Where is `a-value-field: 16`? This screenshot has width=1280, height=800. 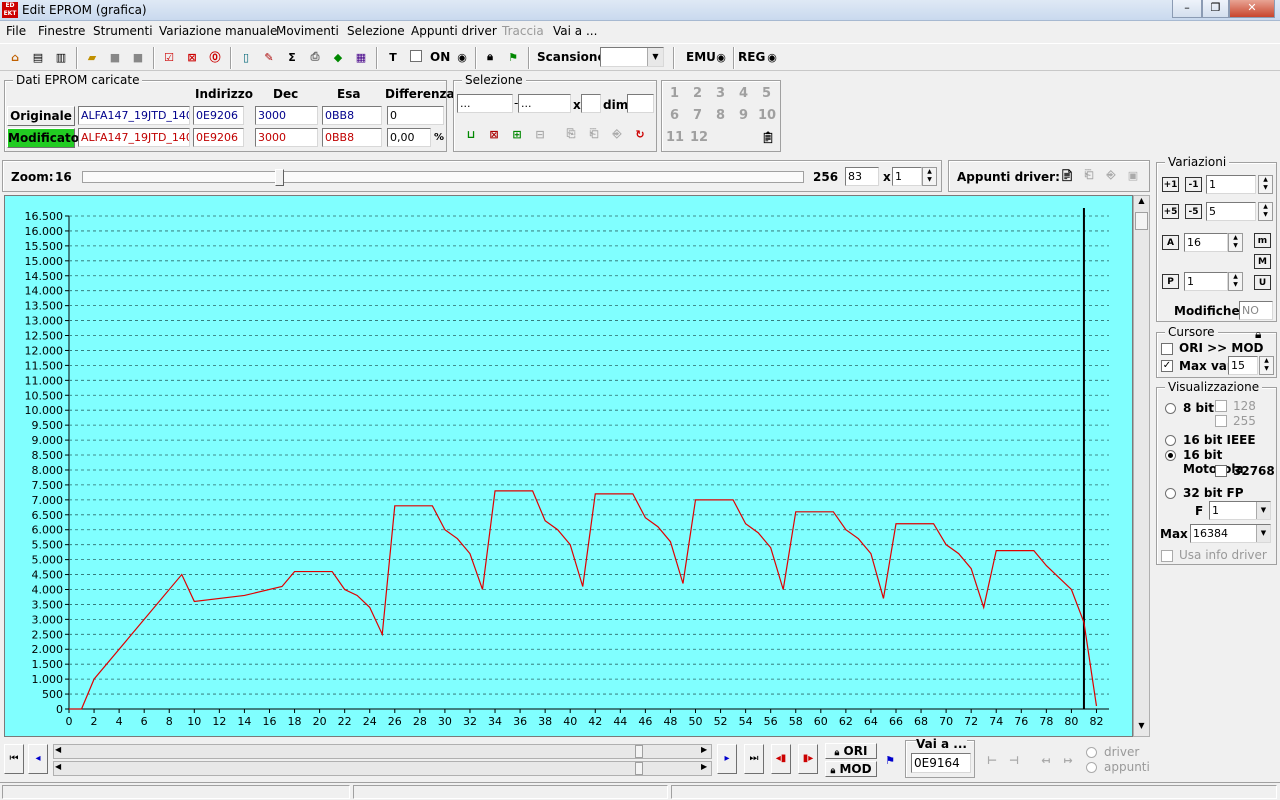
a-value-field: 16 is located at coordinates (1206, 242).